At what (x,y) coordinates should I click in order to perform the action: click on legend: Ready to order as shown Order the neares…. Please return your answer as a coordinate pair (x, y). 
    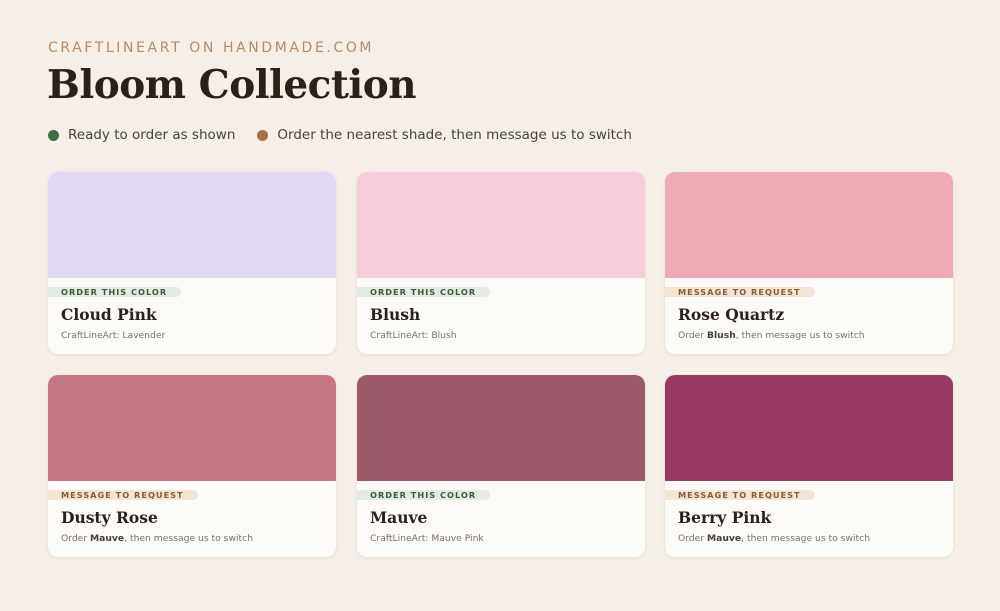
    Looking at the image, I should click on (351, 135).